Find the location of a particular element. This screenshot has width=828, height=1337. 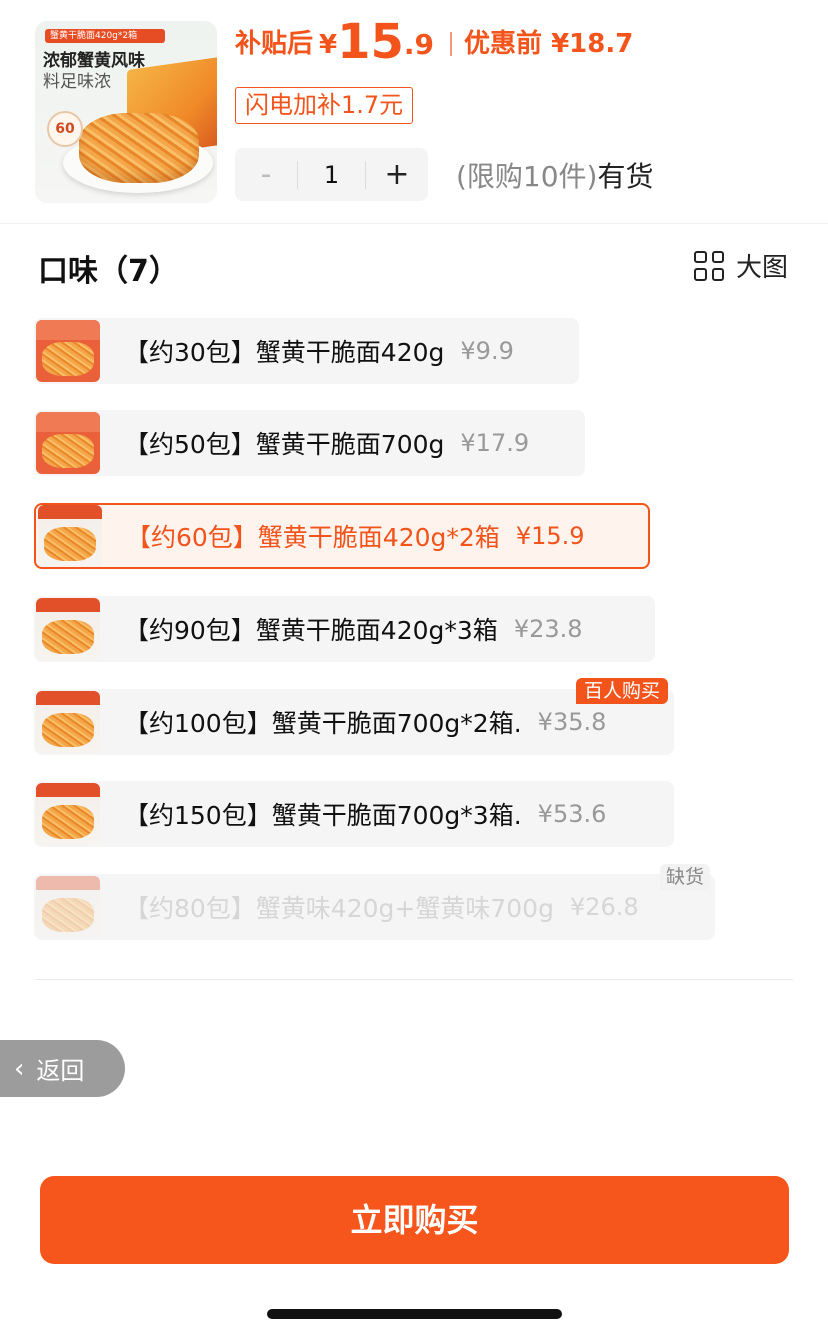

big-image-label: 大图 is located at coordinates (762, 268).